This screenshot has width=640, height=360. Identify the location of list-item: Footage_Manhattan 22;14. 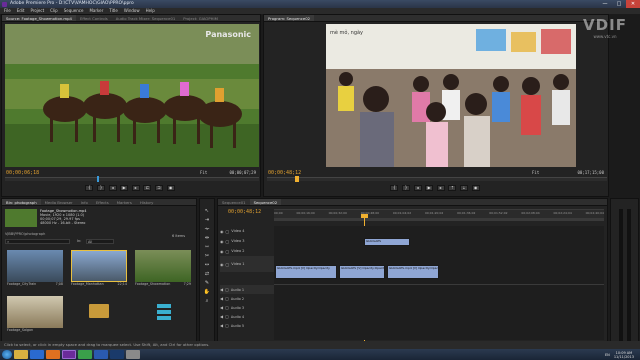
(99, 270).